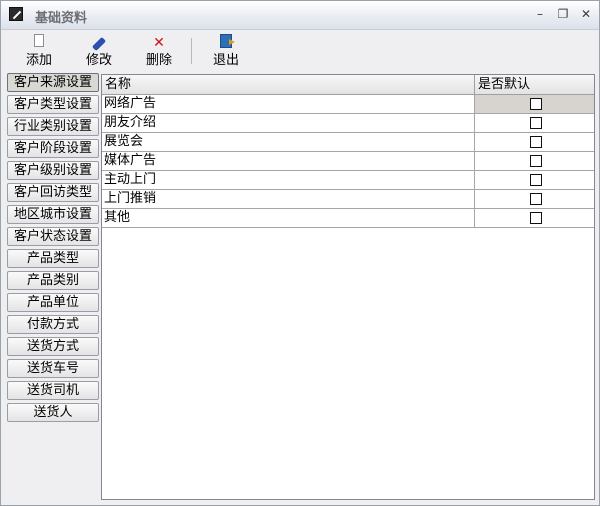 The image size is (600, 506). Describe the element at coordinates (159, 43) in the screenshot. I see `red-x-icon: ✕` at that location.